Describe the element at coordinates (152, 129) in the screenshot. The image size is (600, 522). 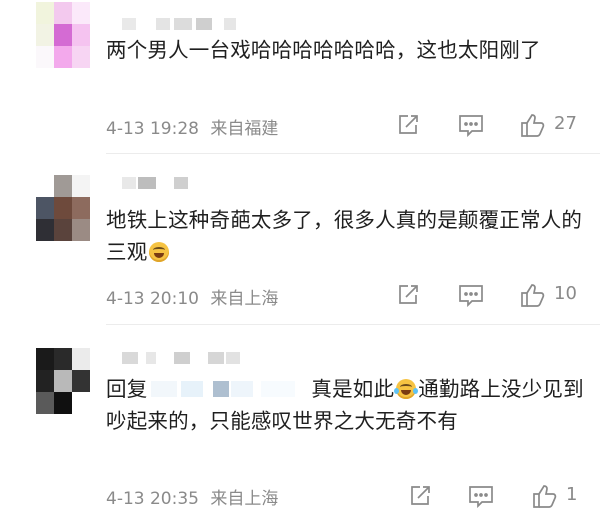
I see `comment-date: 4-13 19:28` at that location.